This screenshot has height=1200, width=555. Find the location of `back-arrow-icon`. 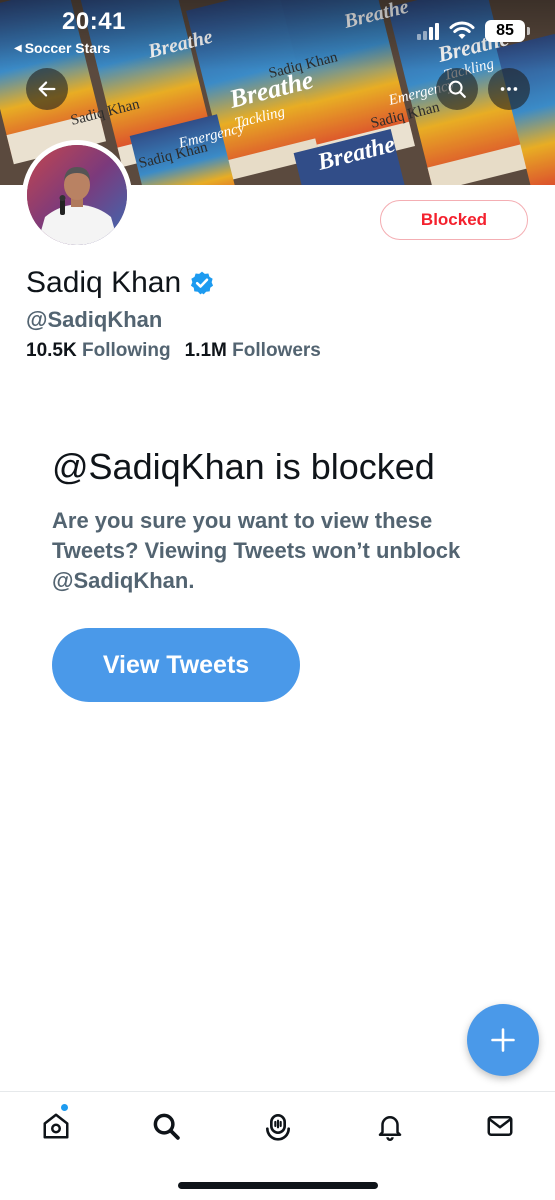

back-arrow-icon is located at coordinates (47, 89).